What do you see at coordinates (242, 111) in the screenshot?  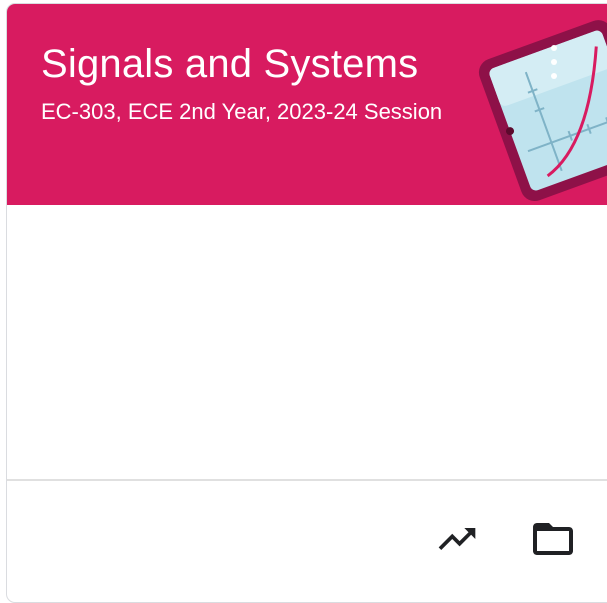 I see `course-subtitle: EC-303, ECE 2nd Year, 2023-24 Session` at bounding box center [242, 111].